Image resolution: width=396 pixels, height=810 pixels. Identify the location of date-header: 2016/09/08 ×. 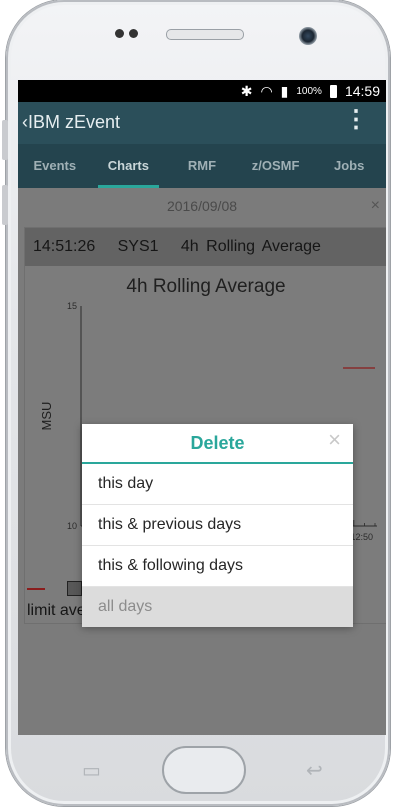
(202, 206).